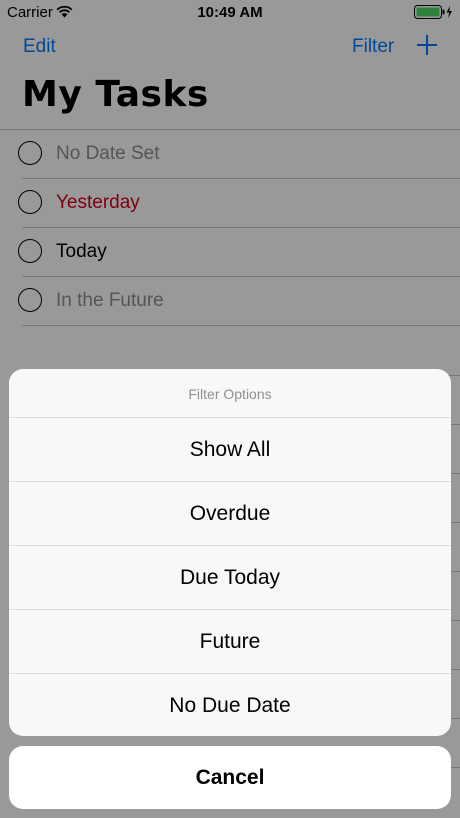 This screenshot has width=460, height=818. What do you see at coordinates (230, 514) in the screenshot?
I see `option-overdue: Overdue` at bounding box center [230, 514].